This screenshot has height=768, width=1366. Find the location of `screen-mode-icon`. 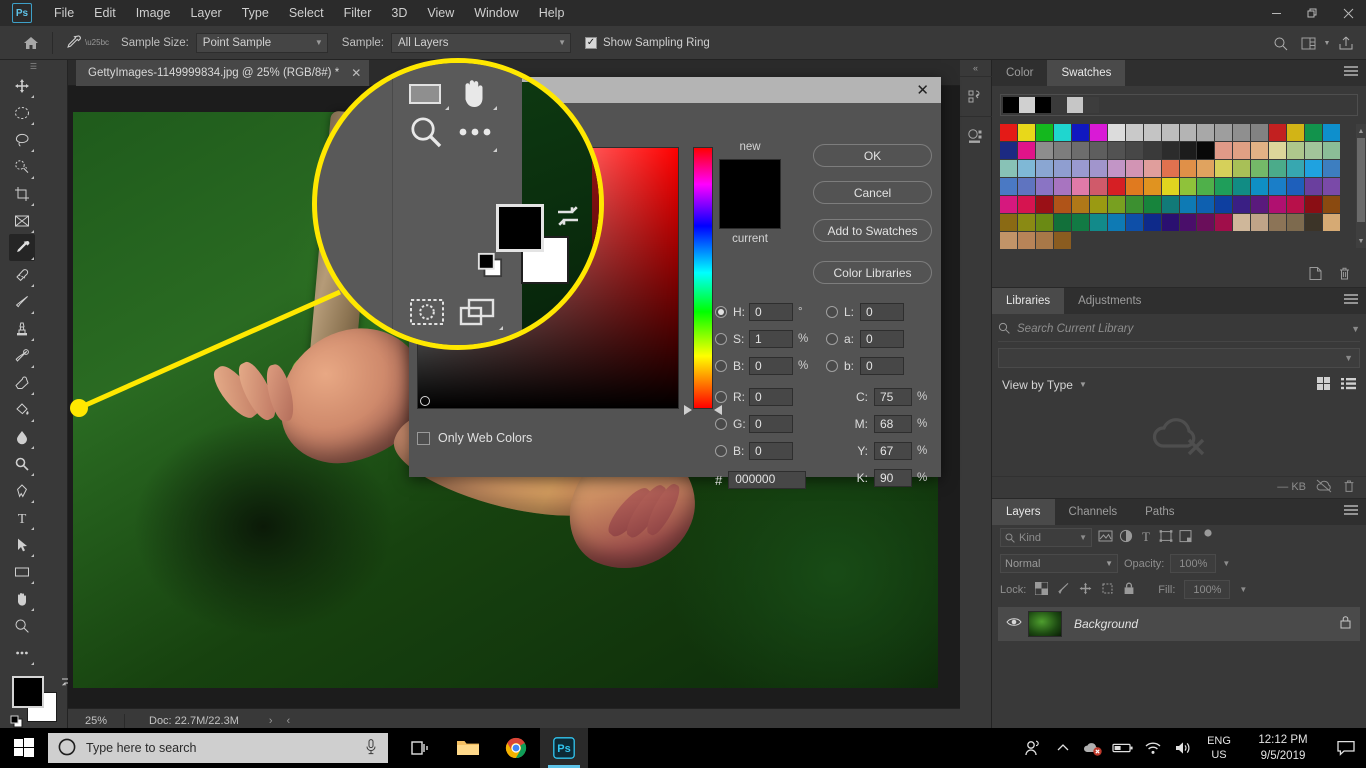

screen-mode-icon is located at coordinates (480, 313).